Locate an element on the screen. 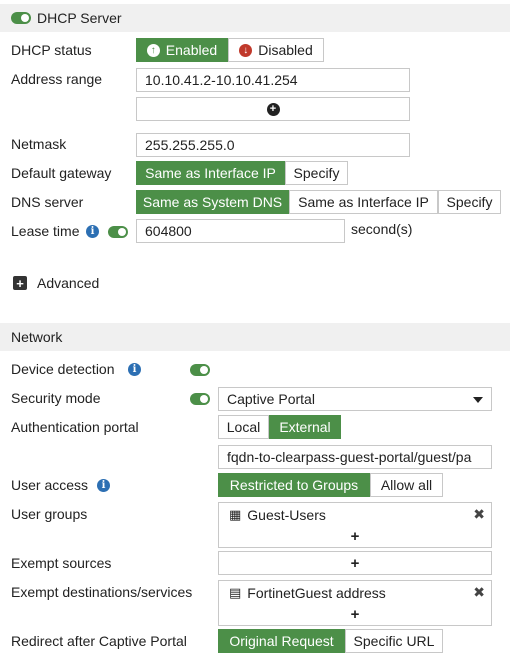 This screenshot has height=668, width=510. lease-time-unit: second(s) is located at coordinates (382, 229).